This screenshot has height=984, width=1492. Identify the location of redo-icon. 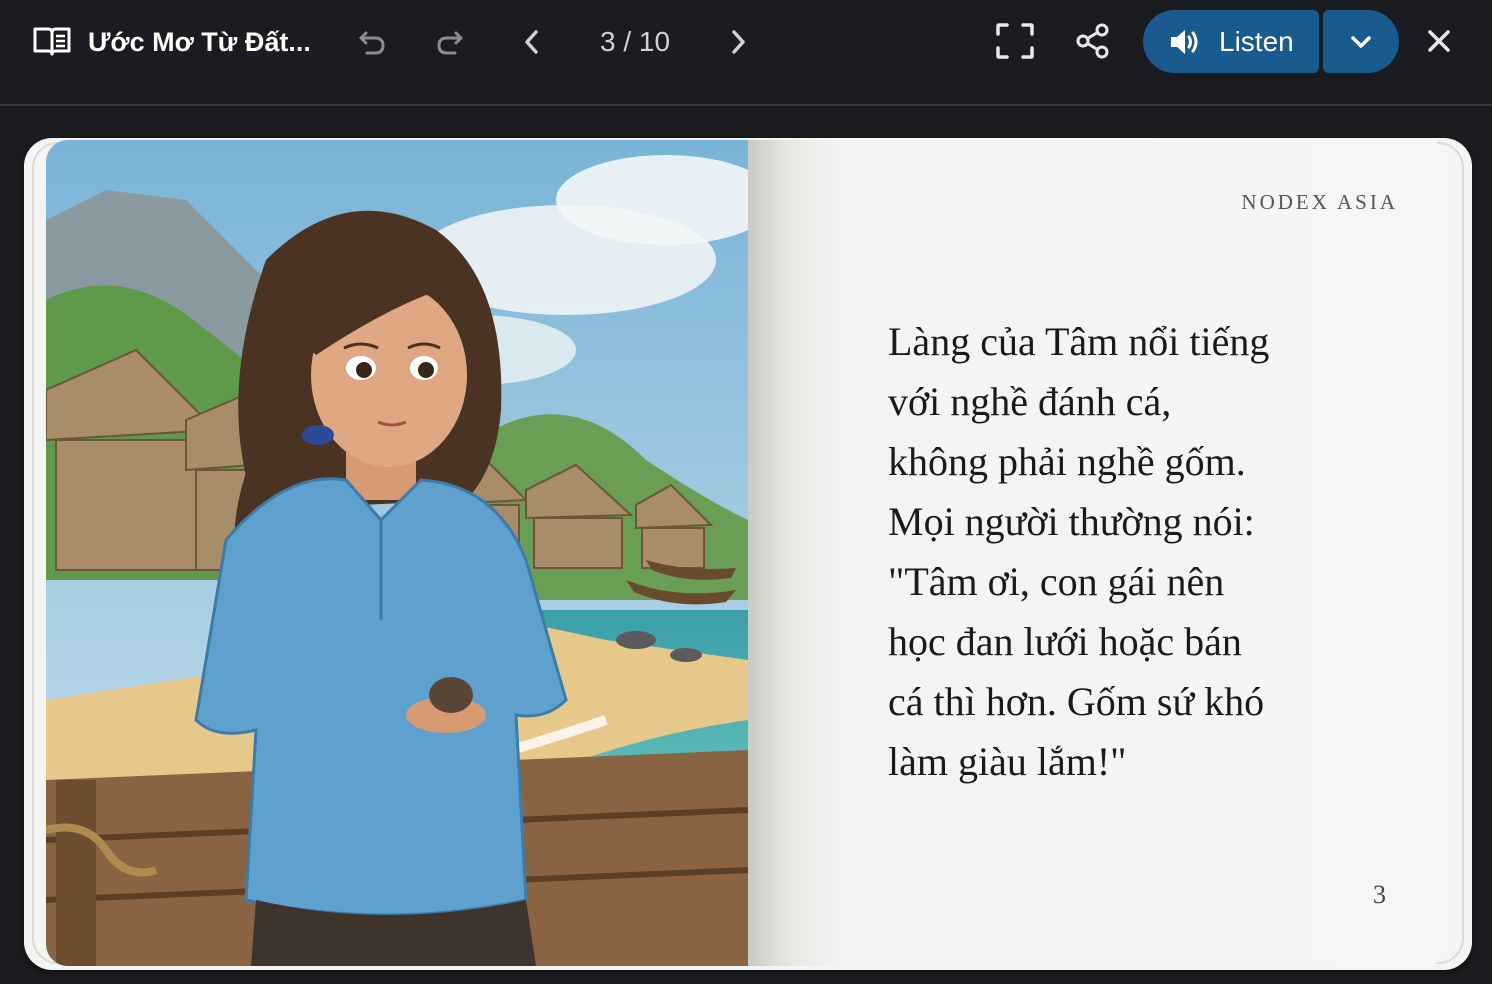
(450, 42).